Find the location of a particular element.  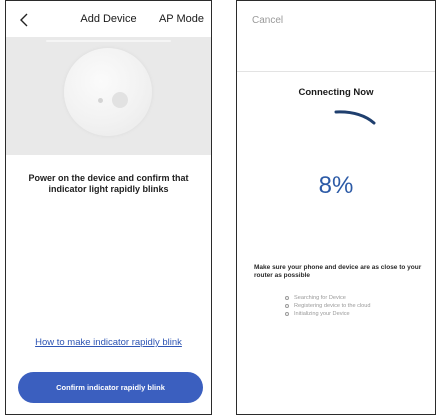

indicator-light-dot is located at coordinates (100, 100).